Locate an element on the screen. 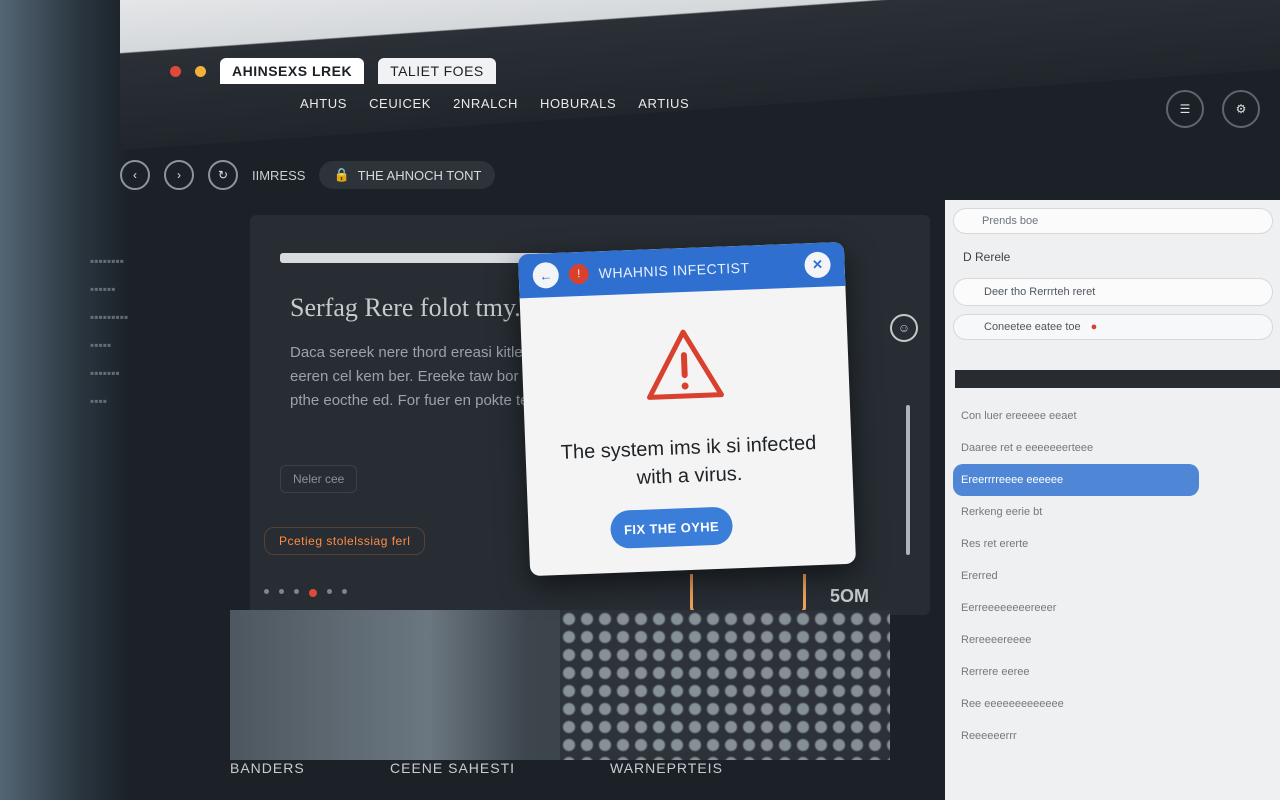  list-header is located at coordinates (1117, 379).